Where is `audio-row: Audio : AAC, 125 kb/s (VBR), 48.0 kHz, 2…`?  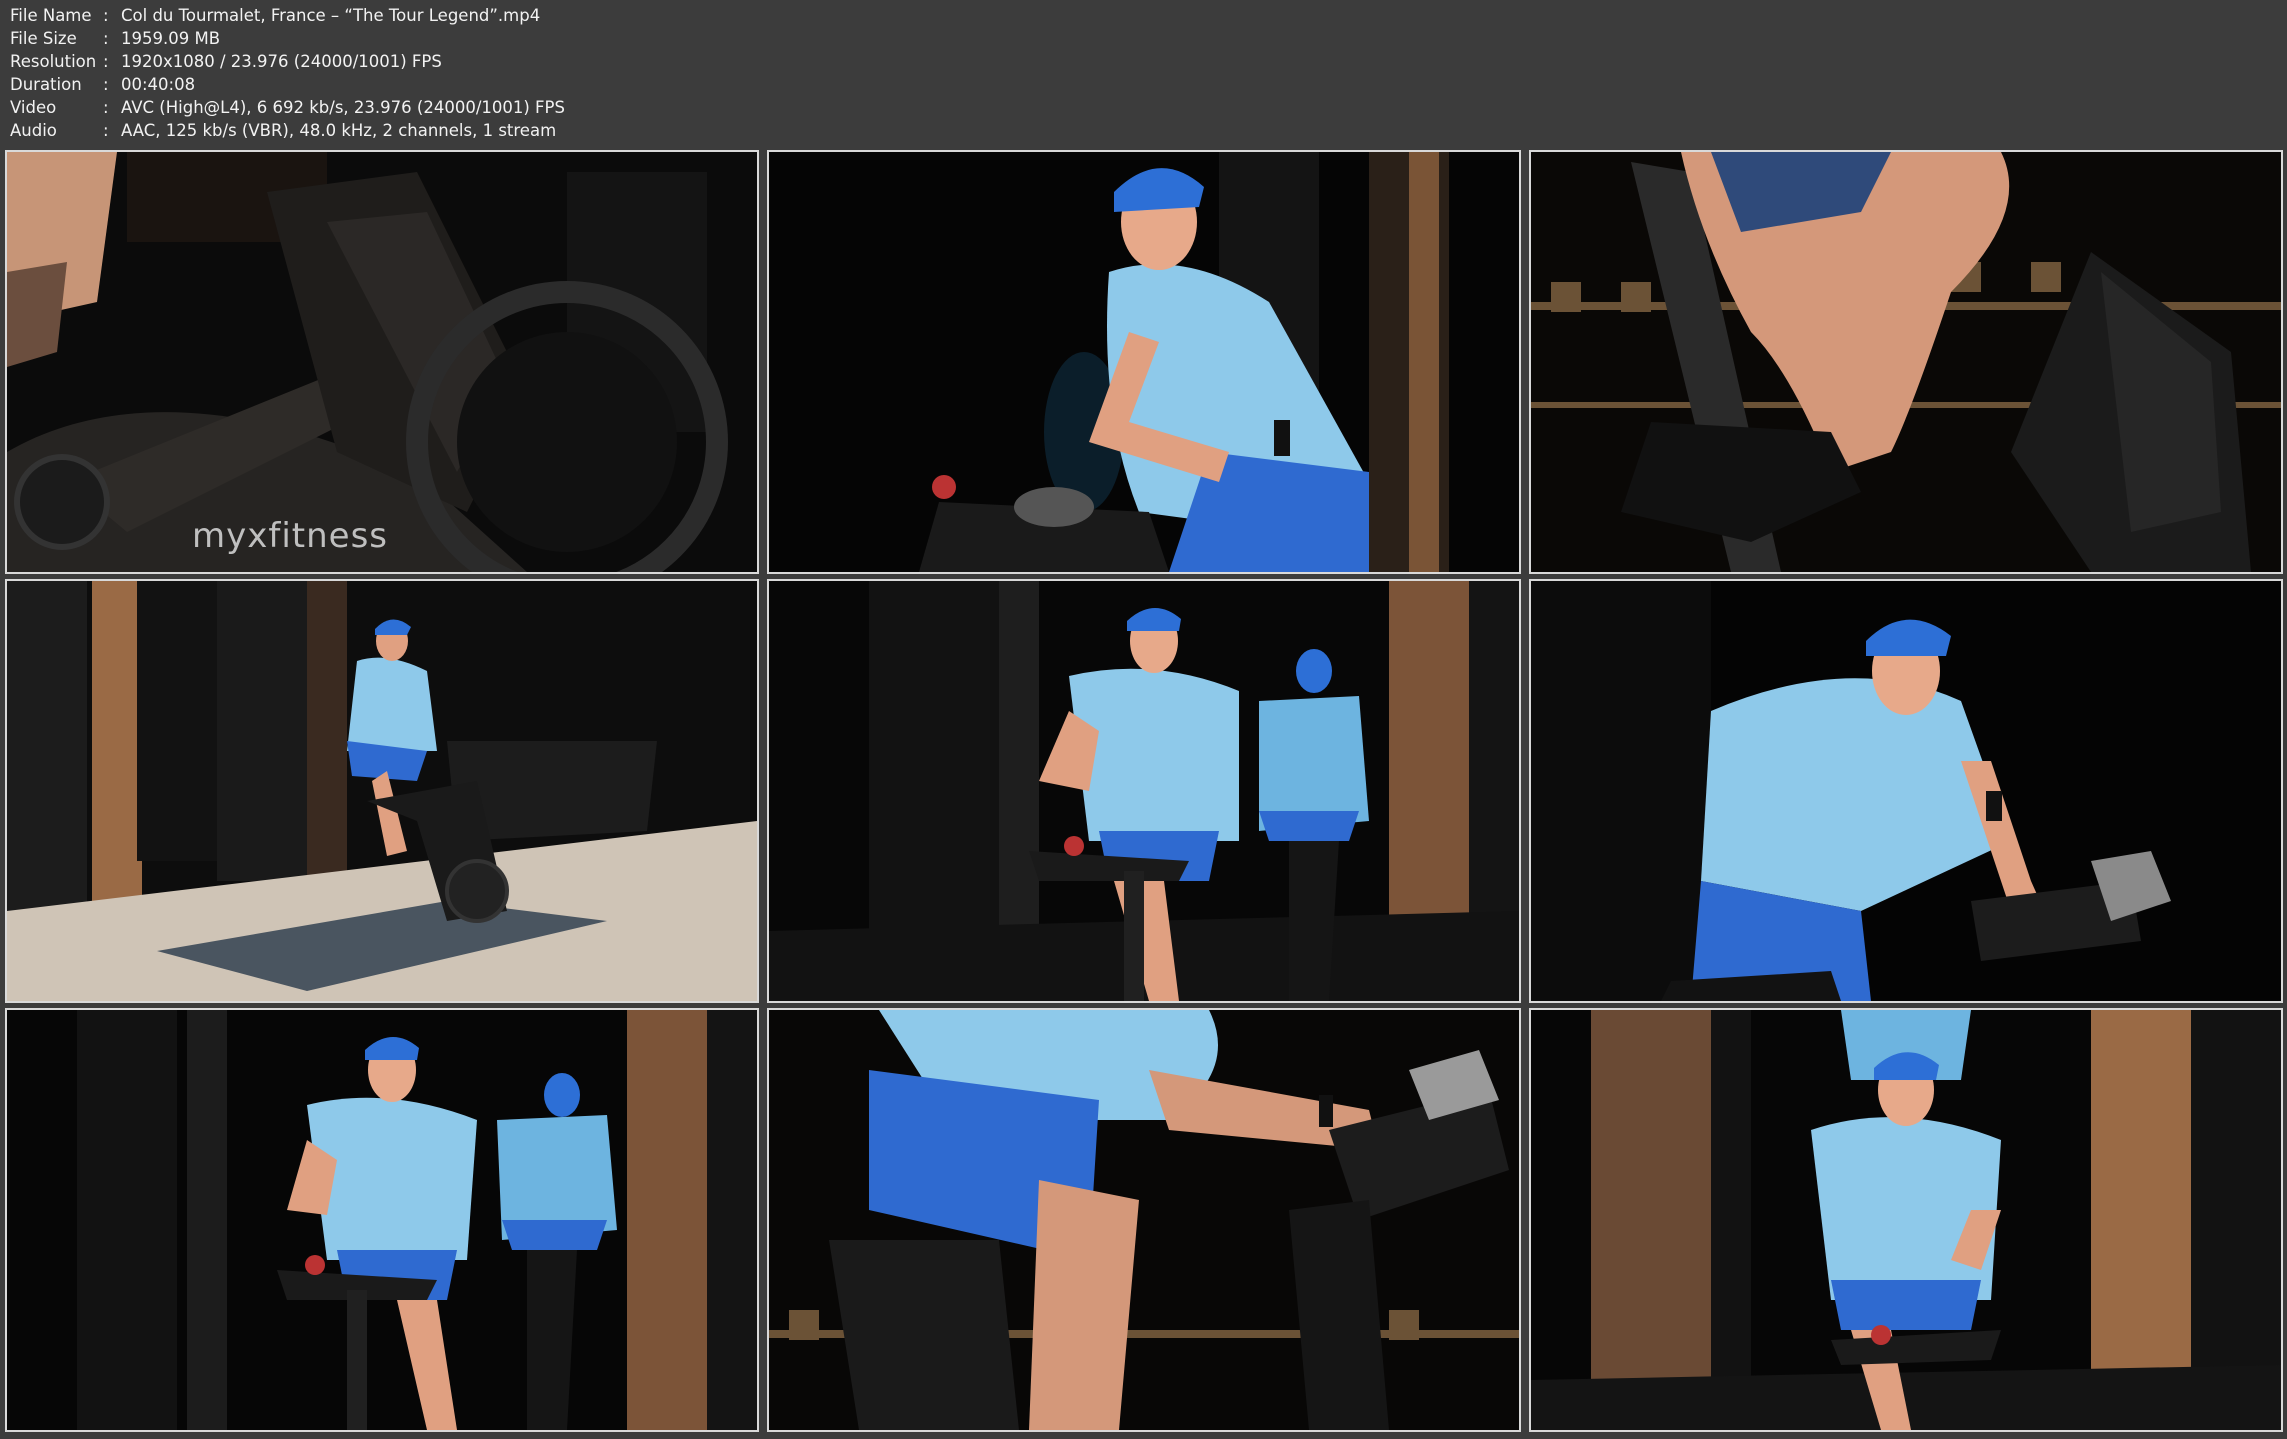 audio-row: Audio : AAC, 125 kb/s (VBR), 48.0 kHz, 2… is located at coordinates (710, 130).